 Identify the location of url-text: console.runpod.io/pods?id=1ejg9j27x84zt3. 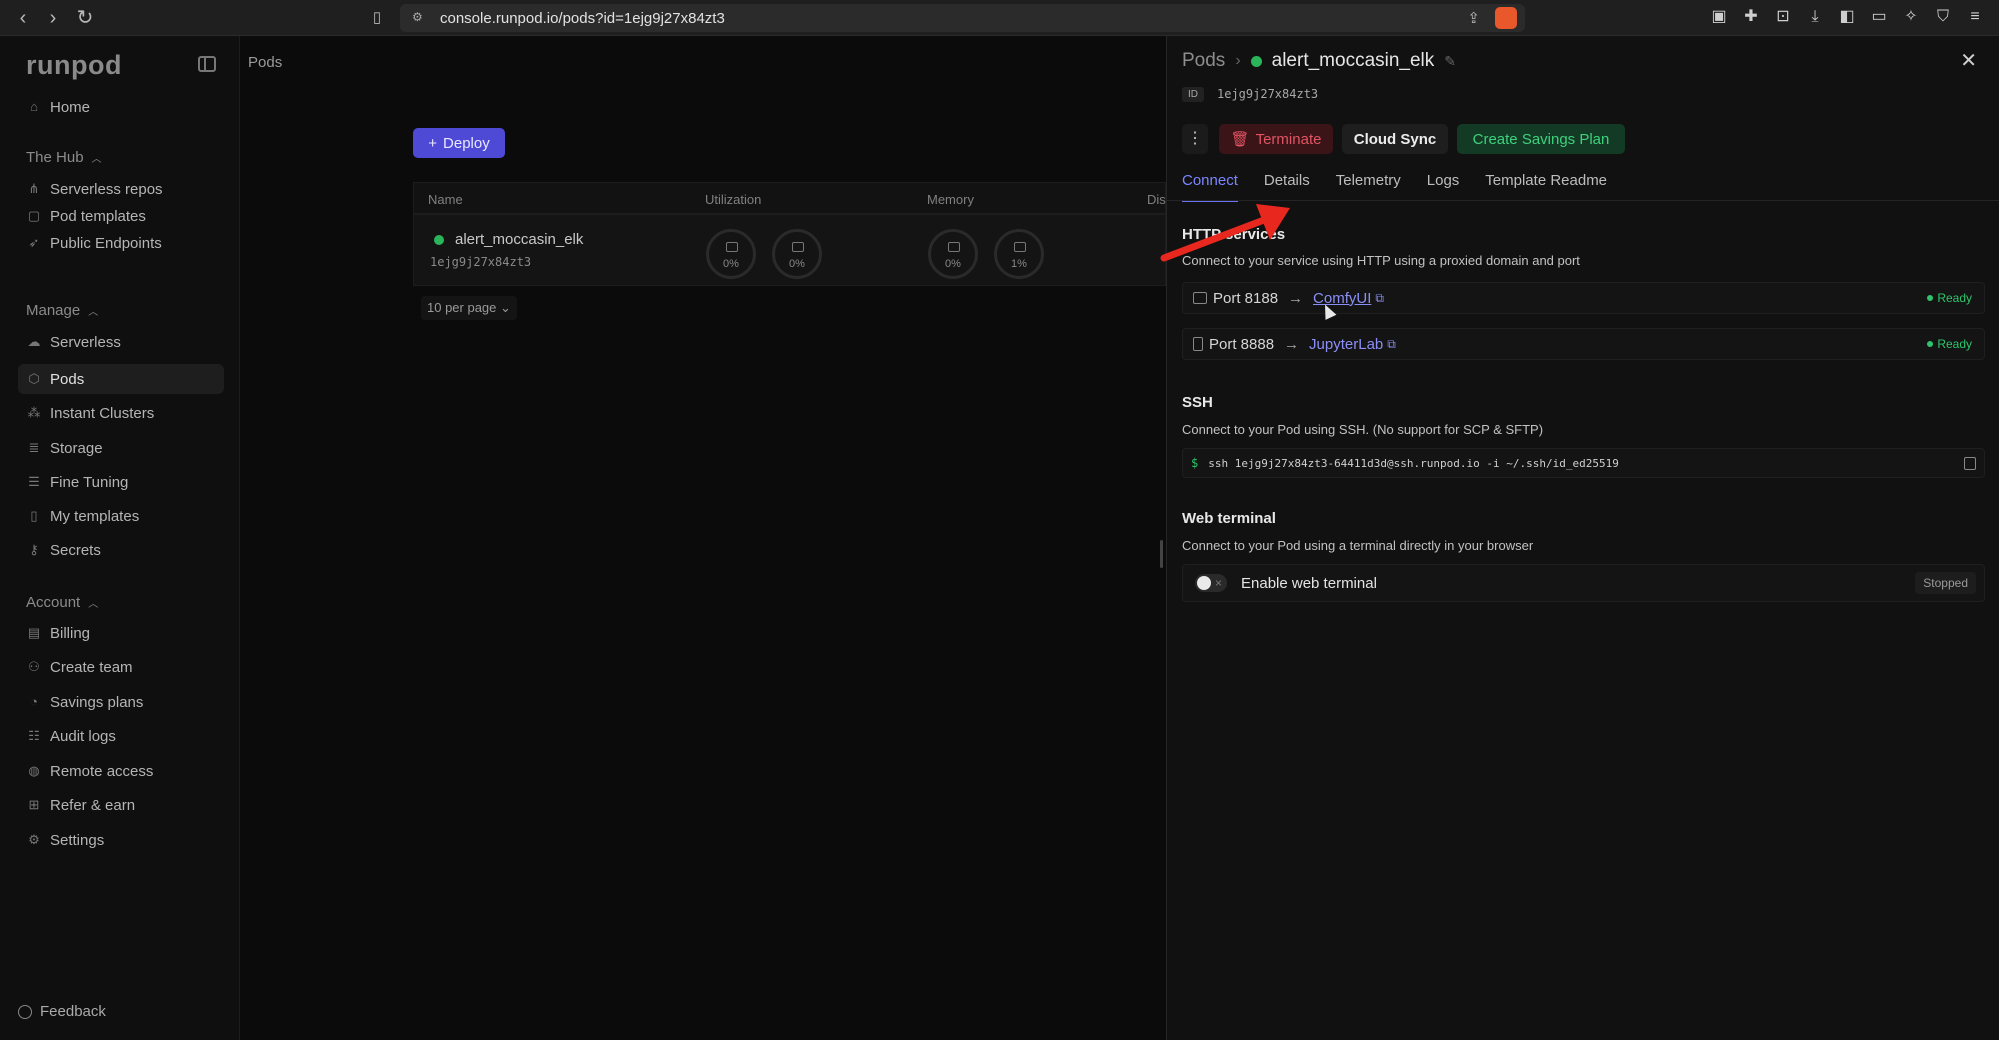
(582, 18).